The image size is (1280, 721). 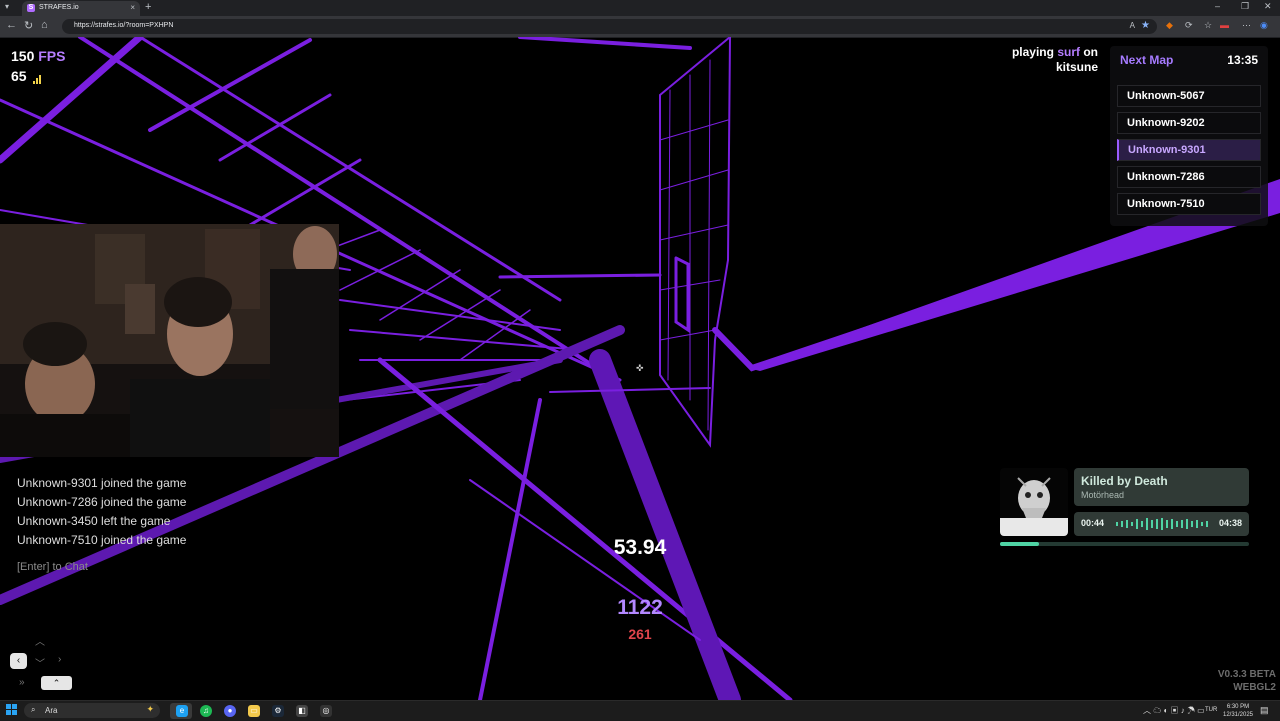 I want to click on favorites-icon: ☆, so click(x=1208, y=25).